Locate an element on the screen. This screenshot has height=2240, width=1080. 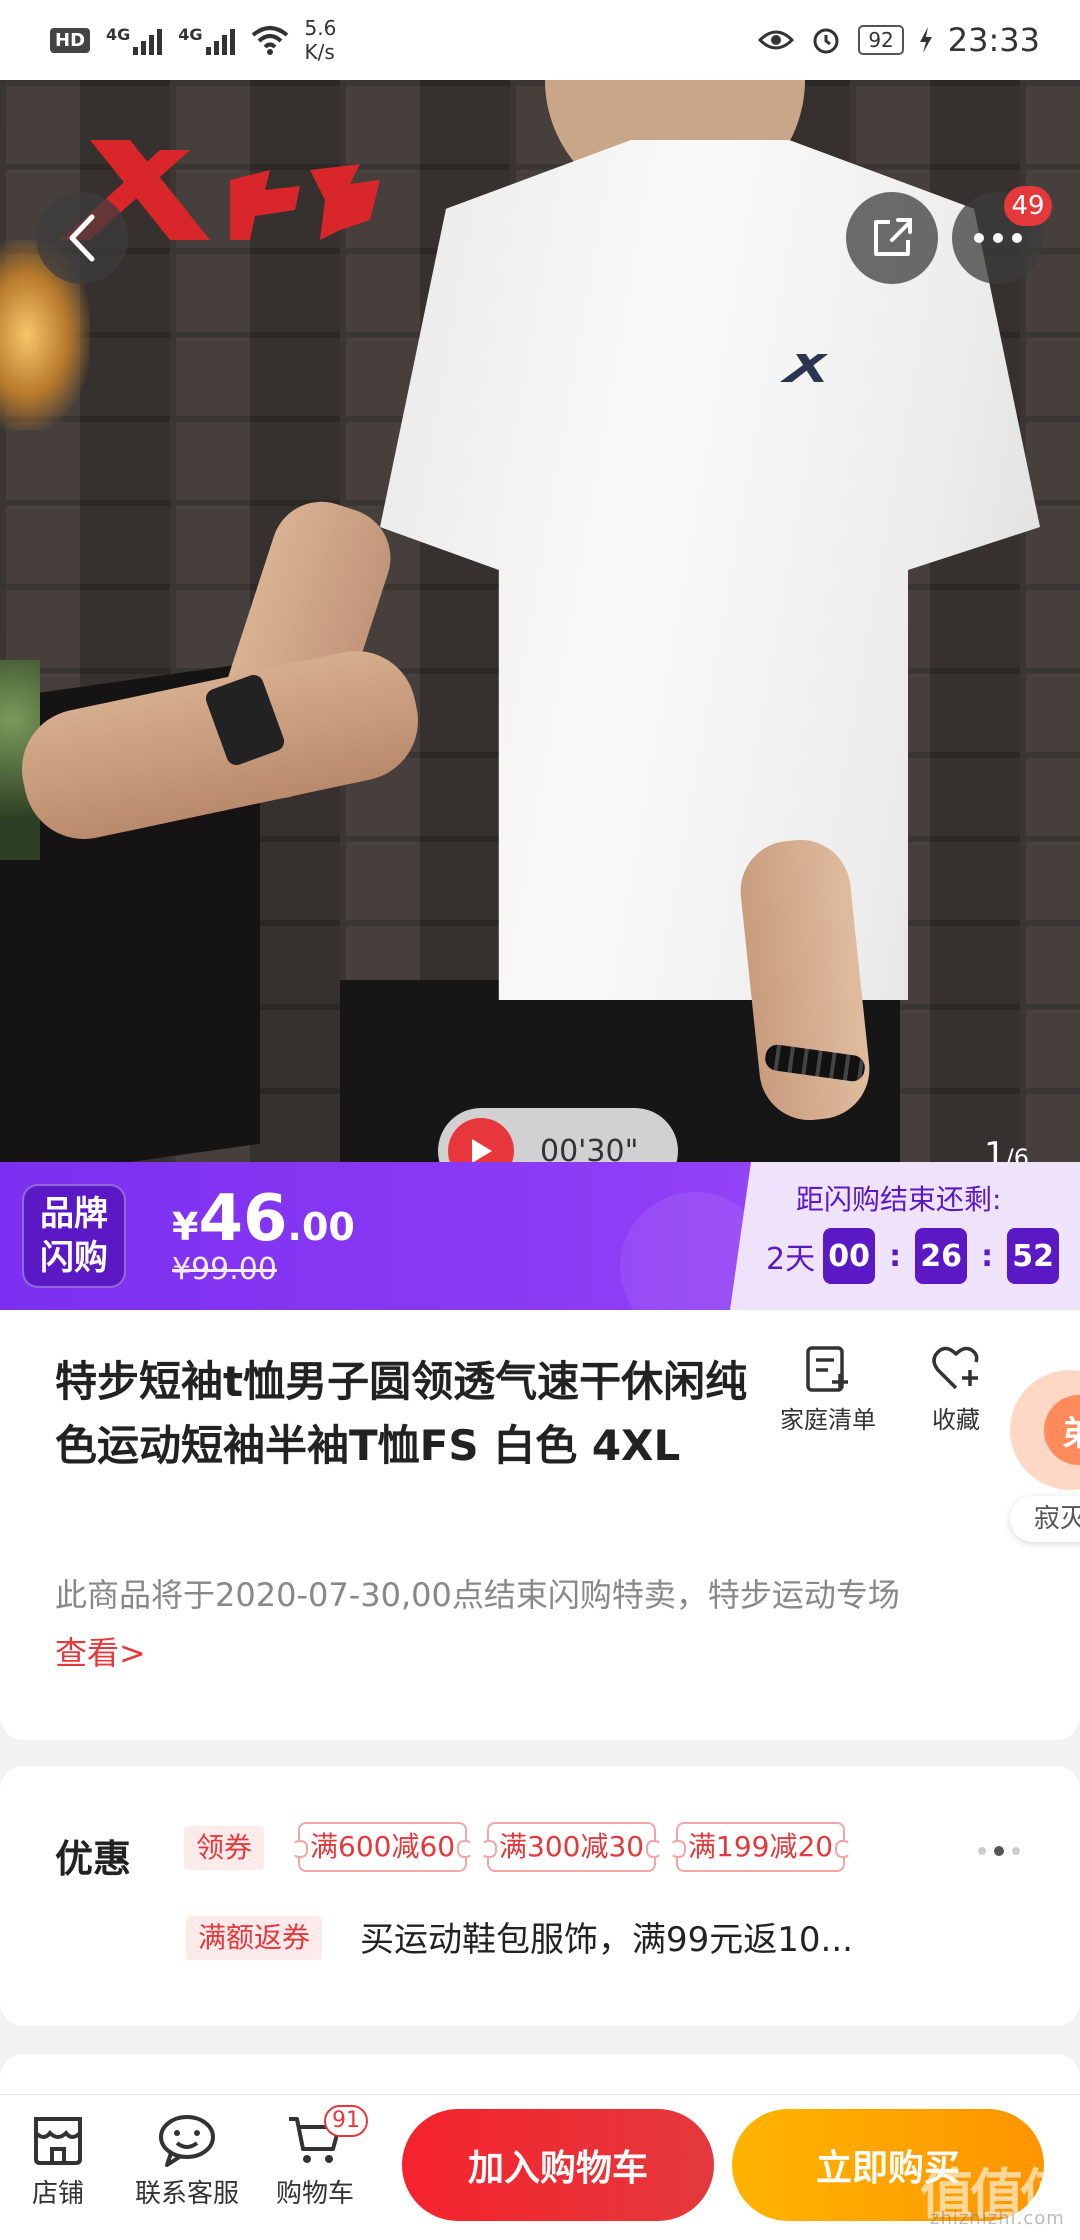
favorite-label: 收藏 is located at coordinates (956, 1420).